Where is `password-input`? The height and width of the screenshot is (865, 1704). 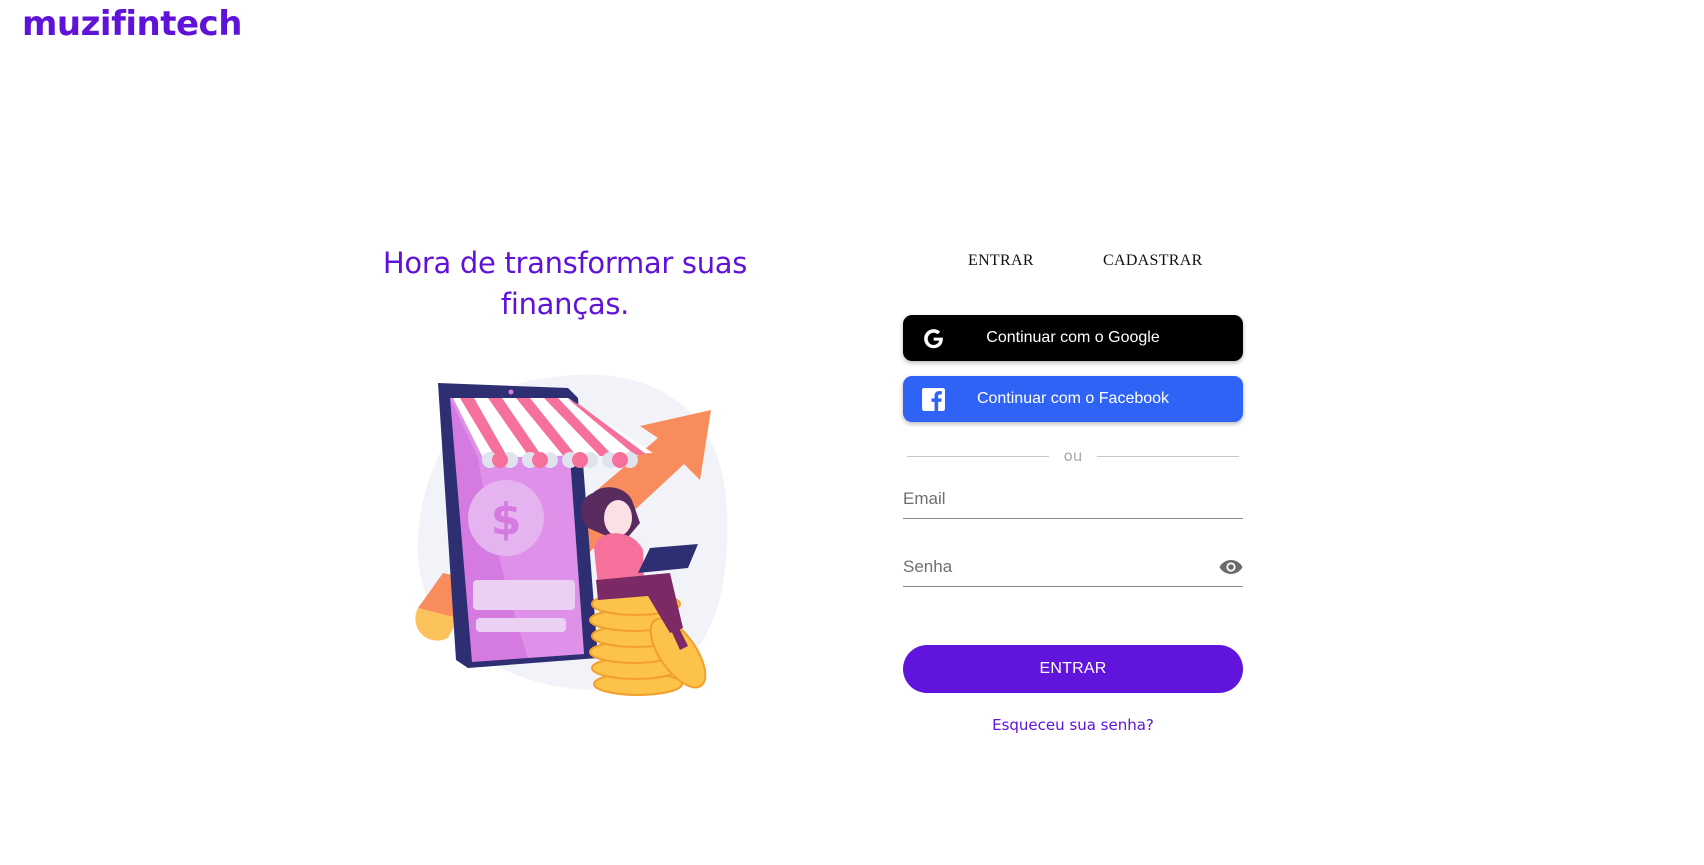 password-input is located at coordinates (1048, 567).